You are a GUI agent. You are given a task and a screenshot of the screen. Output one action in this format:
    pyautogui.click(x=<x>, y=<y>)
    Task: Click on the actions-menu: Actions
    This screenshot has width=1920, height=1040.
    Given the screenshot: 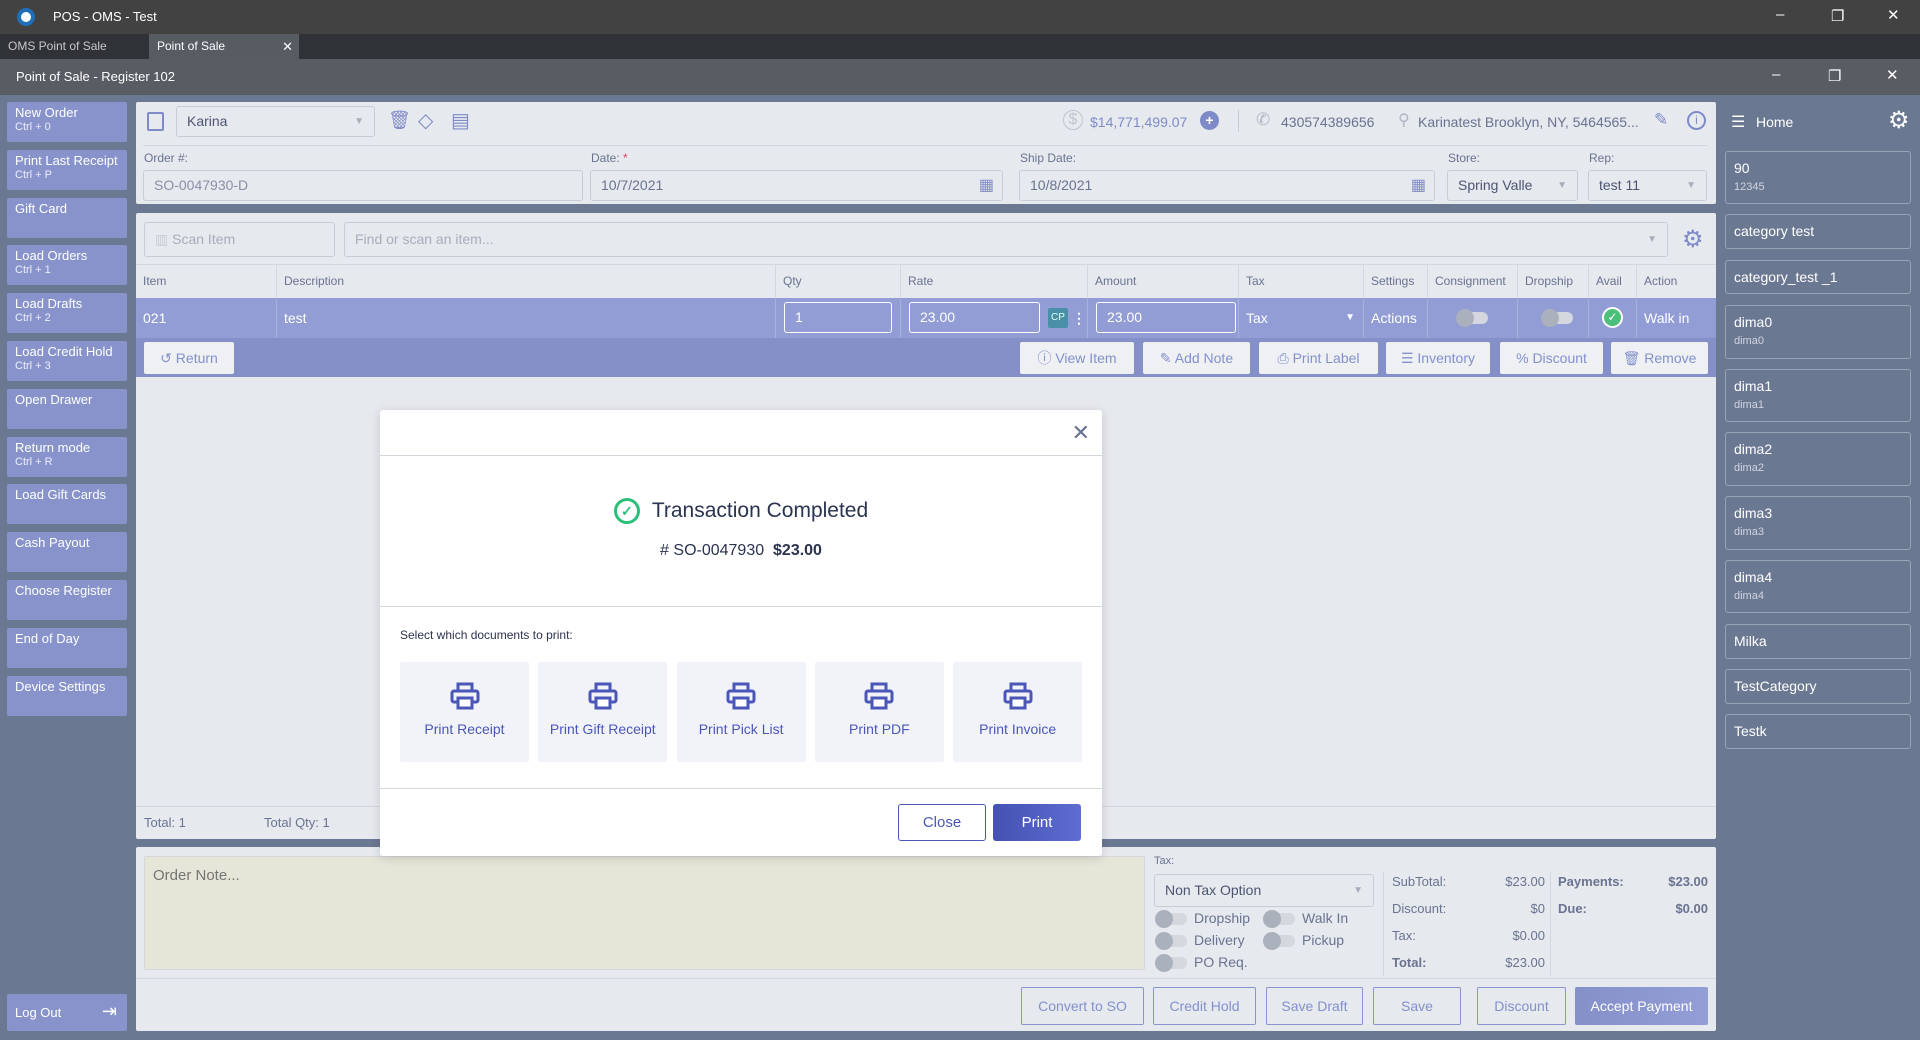 What is the action you would take?
    pyautogui.click(x=1395, y=318)
    